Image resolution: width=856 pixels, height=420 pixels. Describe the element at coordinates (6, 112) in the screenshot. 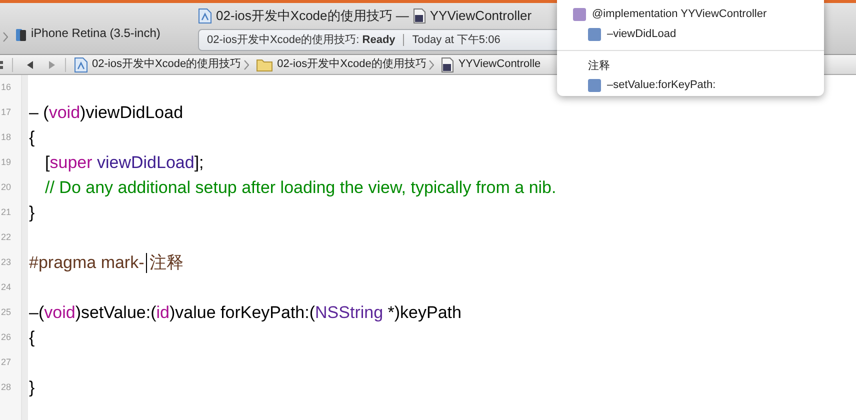

I see `line-number: 17` at that location.